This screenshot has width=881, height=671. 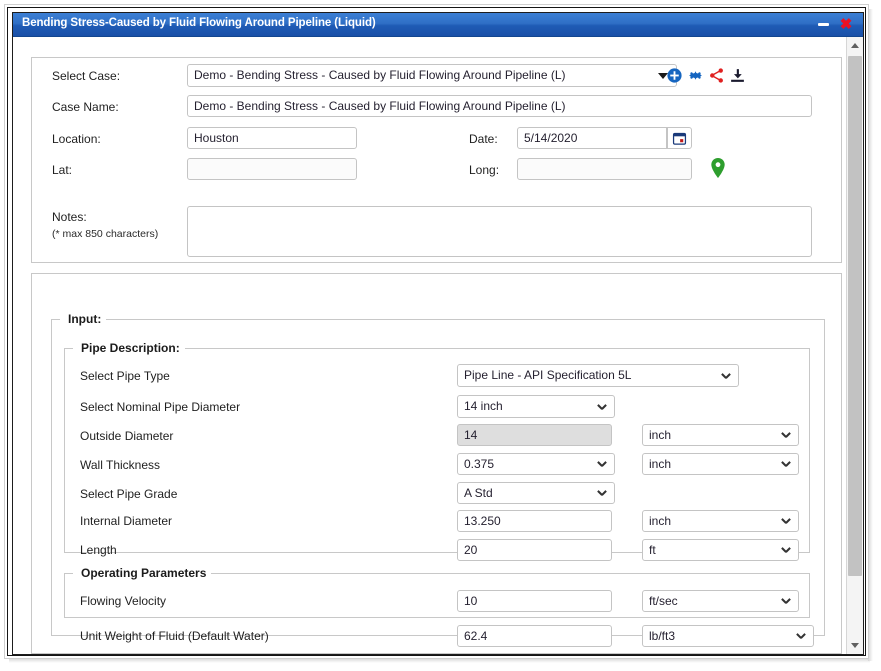 What do you see at coordinates (98, 550) in the screenshot?
I see `length-label: Length` at bounding box center [98, 550].